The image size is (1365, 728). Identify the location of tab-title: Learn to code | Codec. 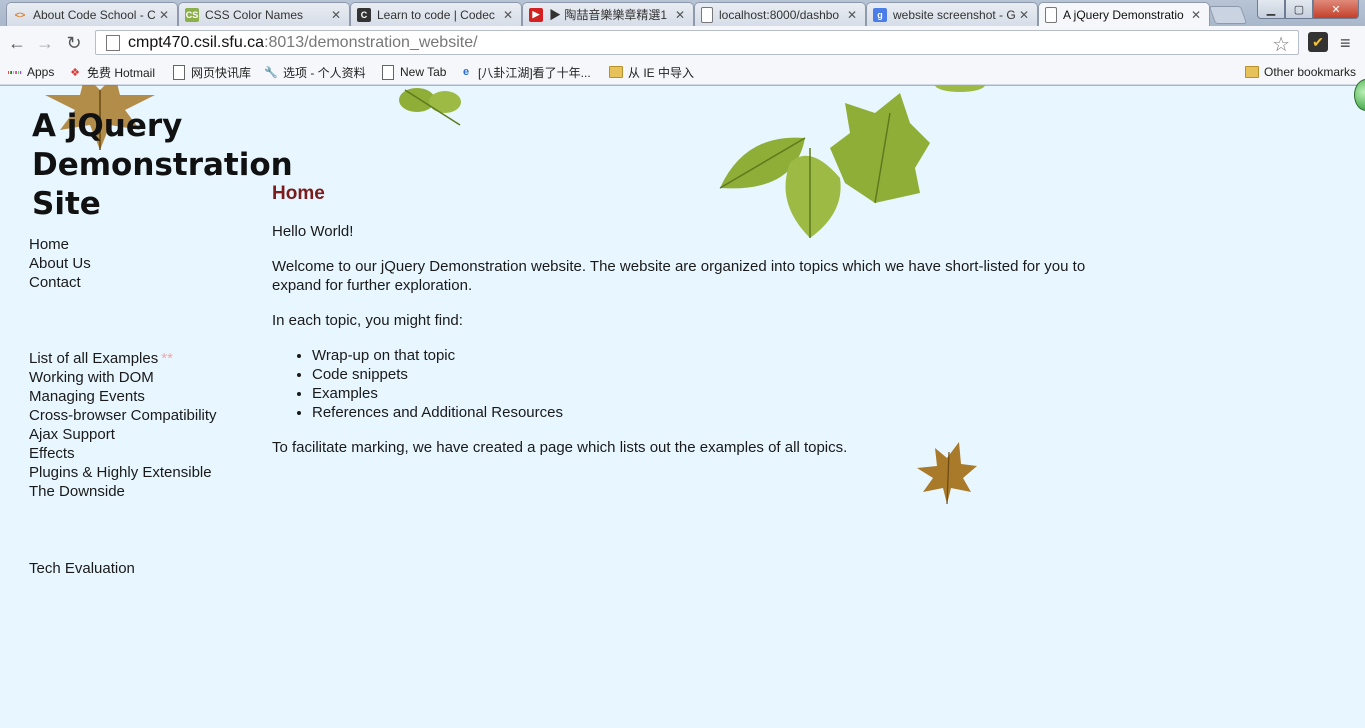
(436, 14).